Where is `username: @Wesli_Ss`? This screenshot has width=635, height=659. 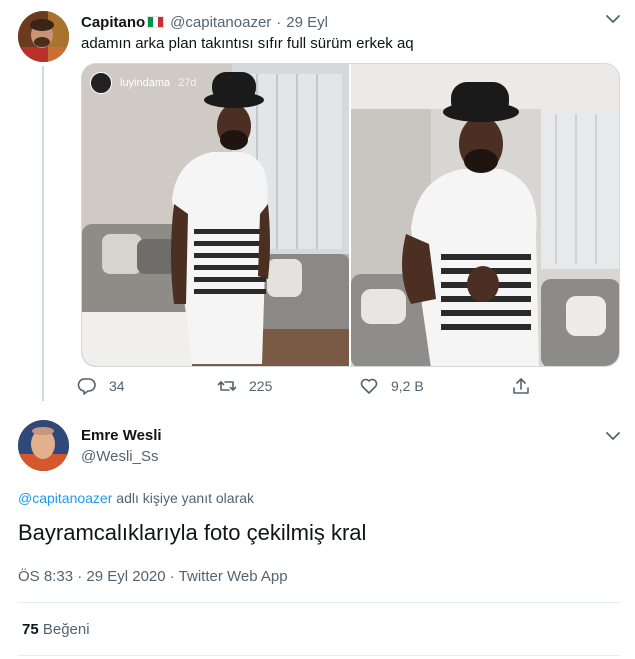
username: @Wesli_Ss is located at coordinates (119, 456).